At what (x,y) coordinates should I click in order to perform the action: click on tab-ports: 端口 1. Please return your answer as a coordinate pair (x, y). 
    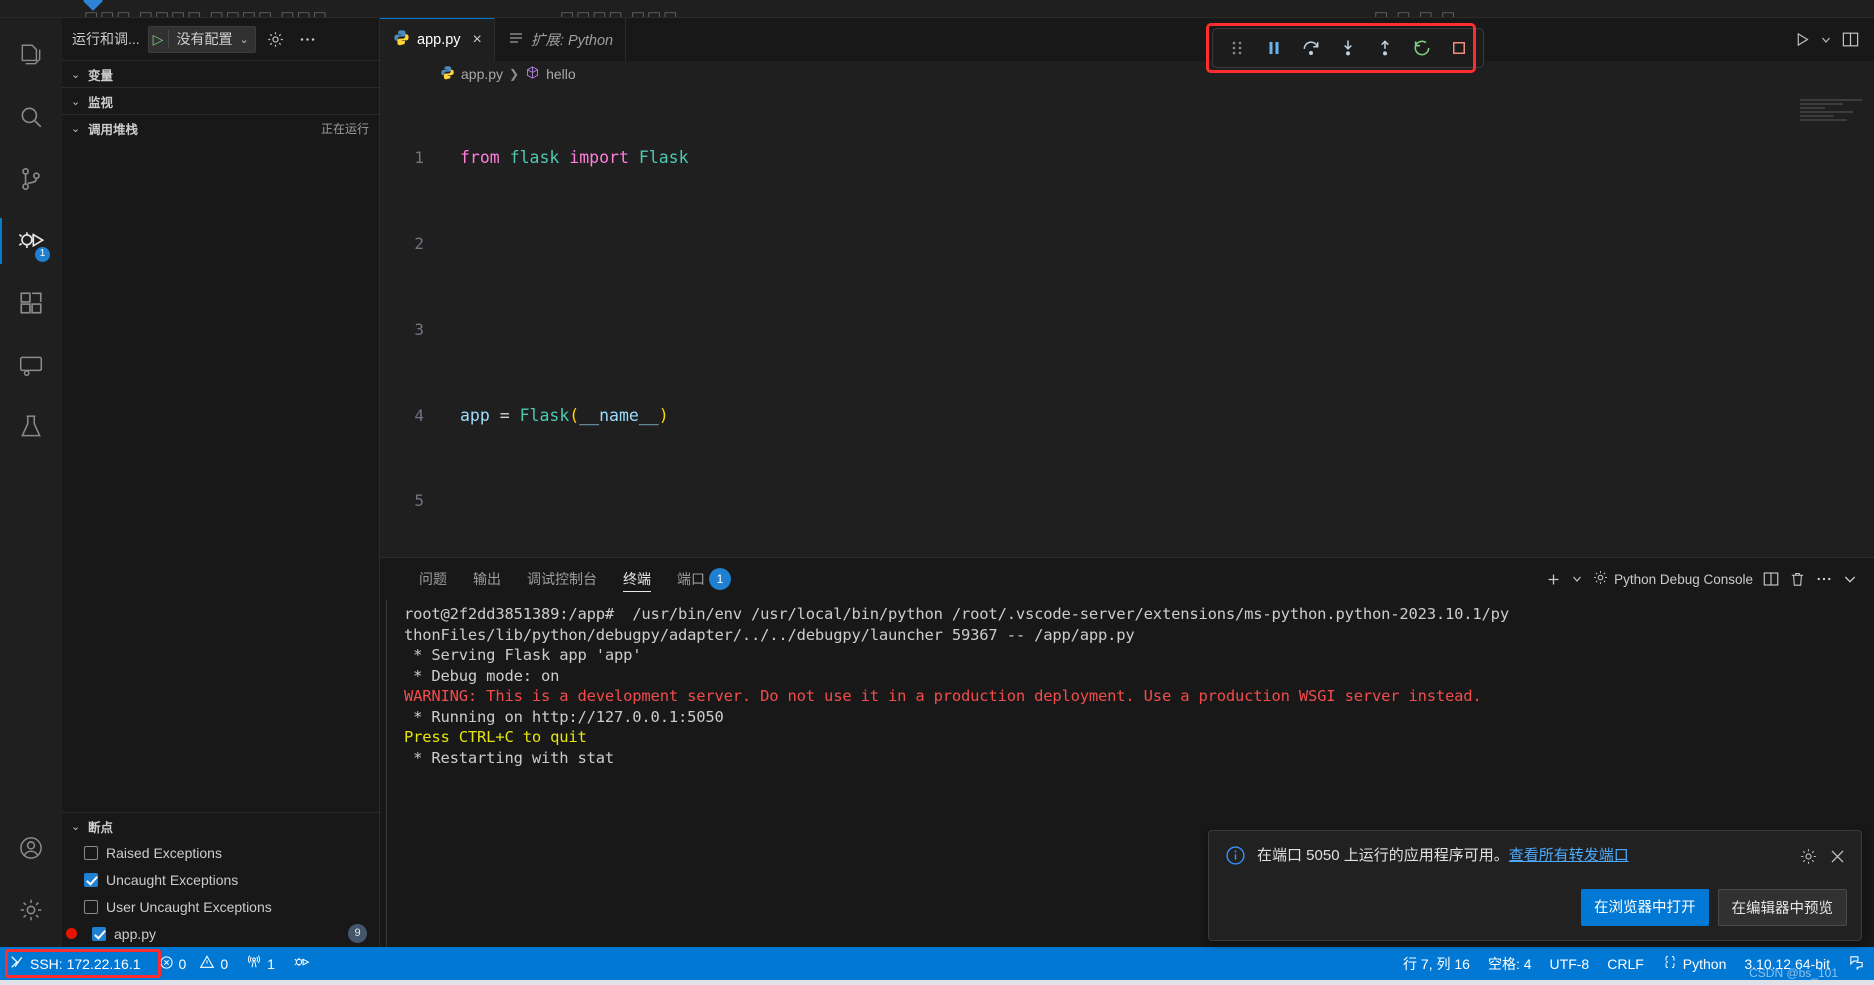
    Looking at the image, I should click on (704, 579).